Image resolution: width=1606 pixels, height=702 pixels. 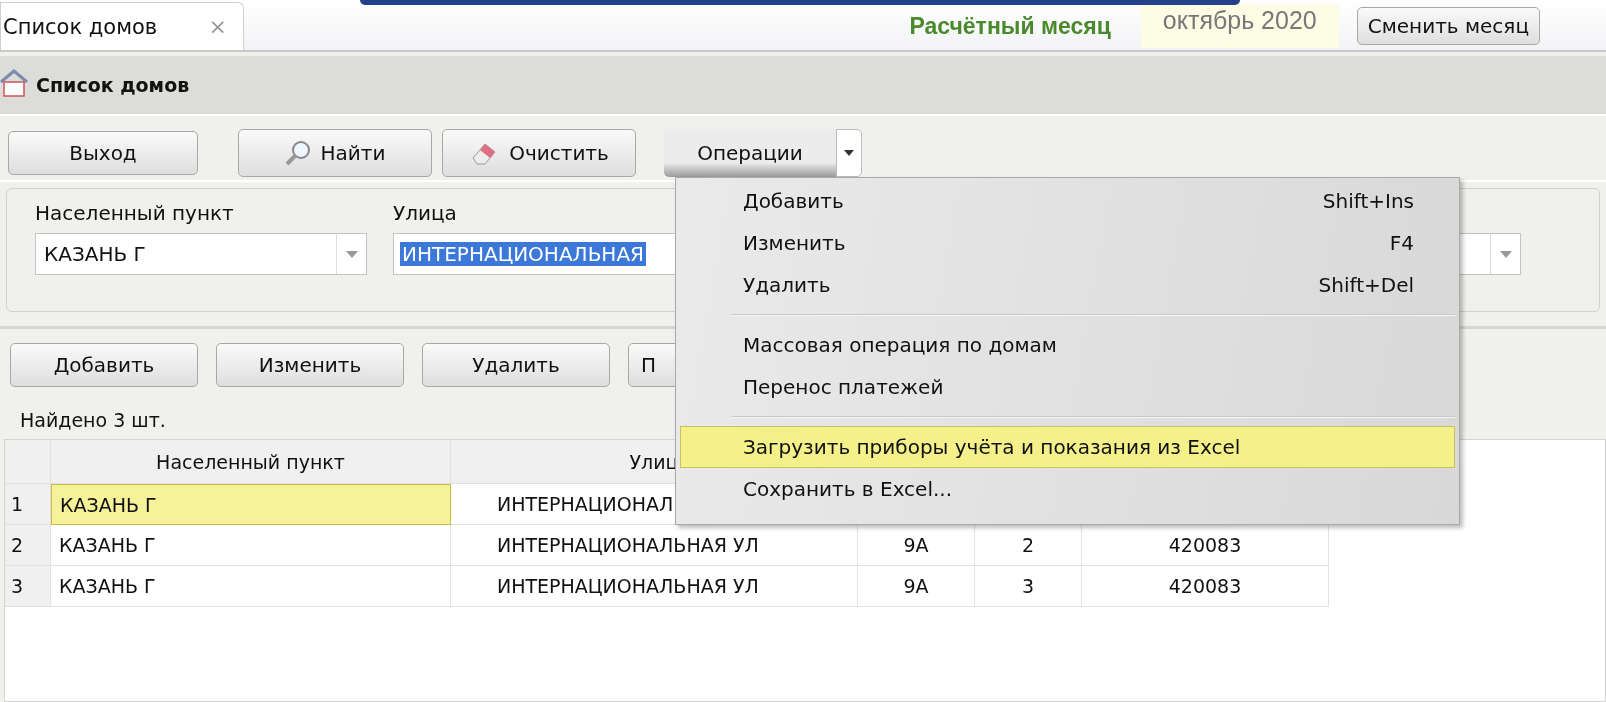 I want to click on table-cell: 3, so click(x=1028, y=586).